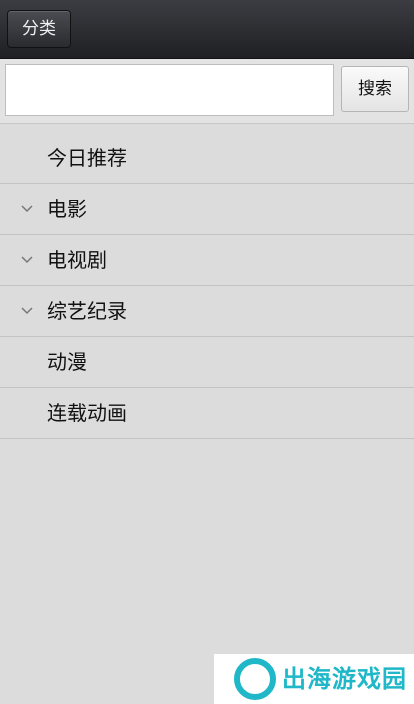 This screenshot has height=704, width=414. I want to click on search-input, so click(169, 90).